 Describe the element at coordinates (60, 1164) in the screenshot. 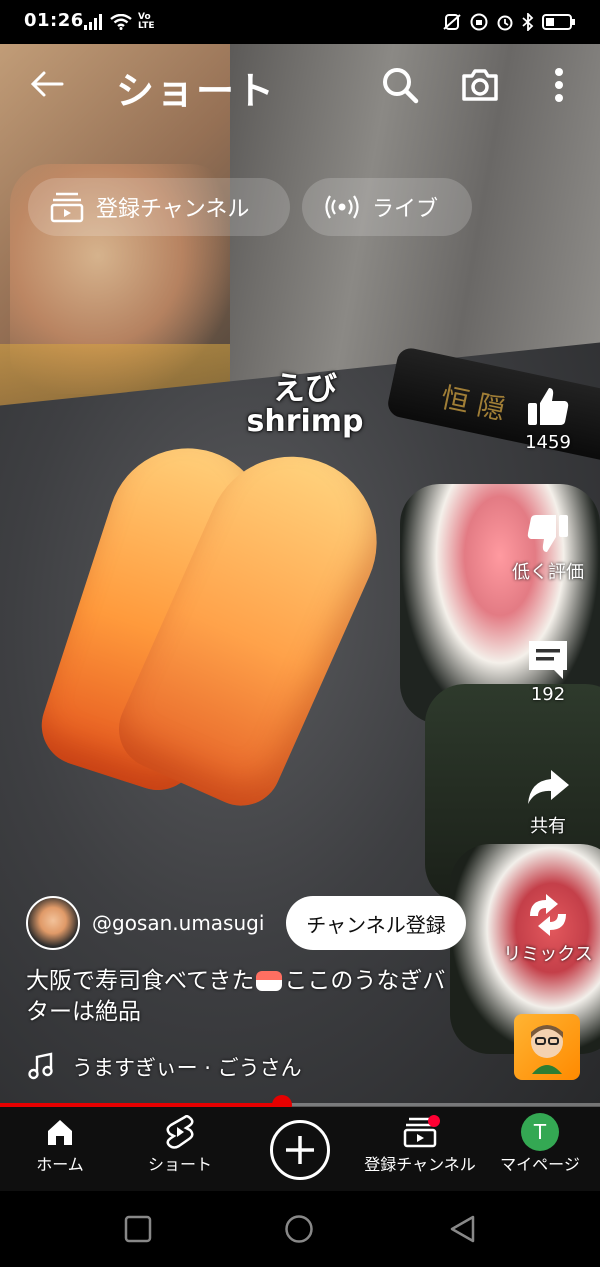

I see `nav-home-label: ホーム` at that location.